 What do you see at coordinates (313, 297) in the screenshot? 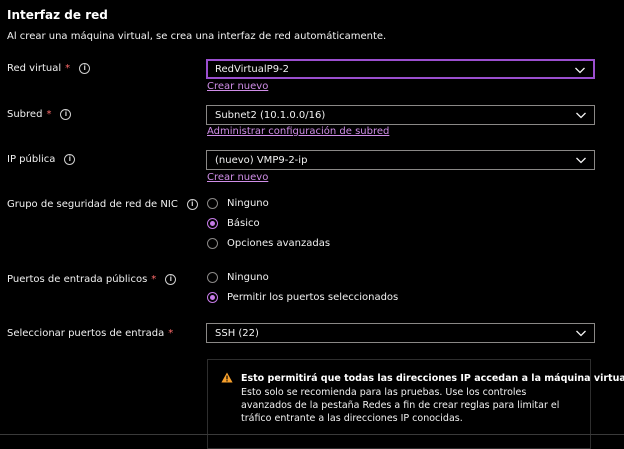
I see `radio-label: Permitir los puertos seleccionados` at bounding box center [313, 297].